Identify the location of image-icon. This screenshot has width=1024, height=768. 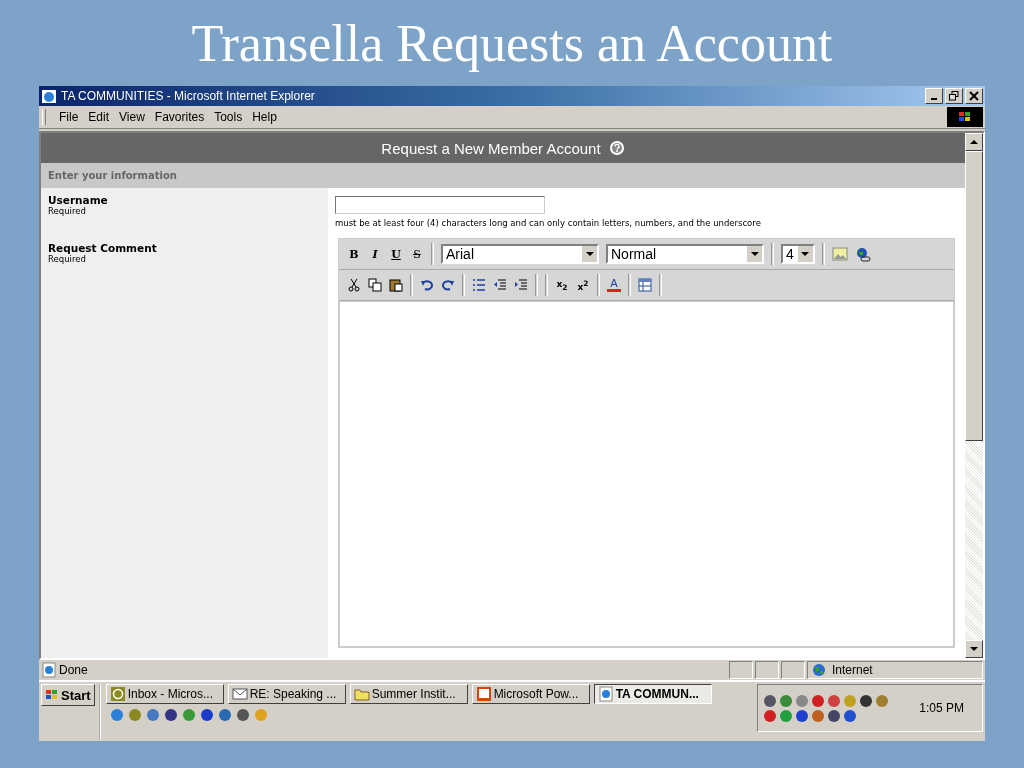
(839, 254).